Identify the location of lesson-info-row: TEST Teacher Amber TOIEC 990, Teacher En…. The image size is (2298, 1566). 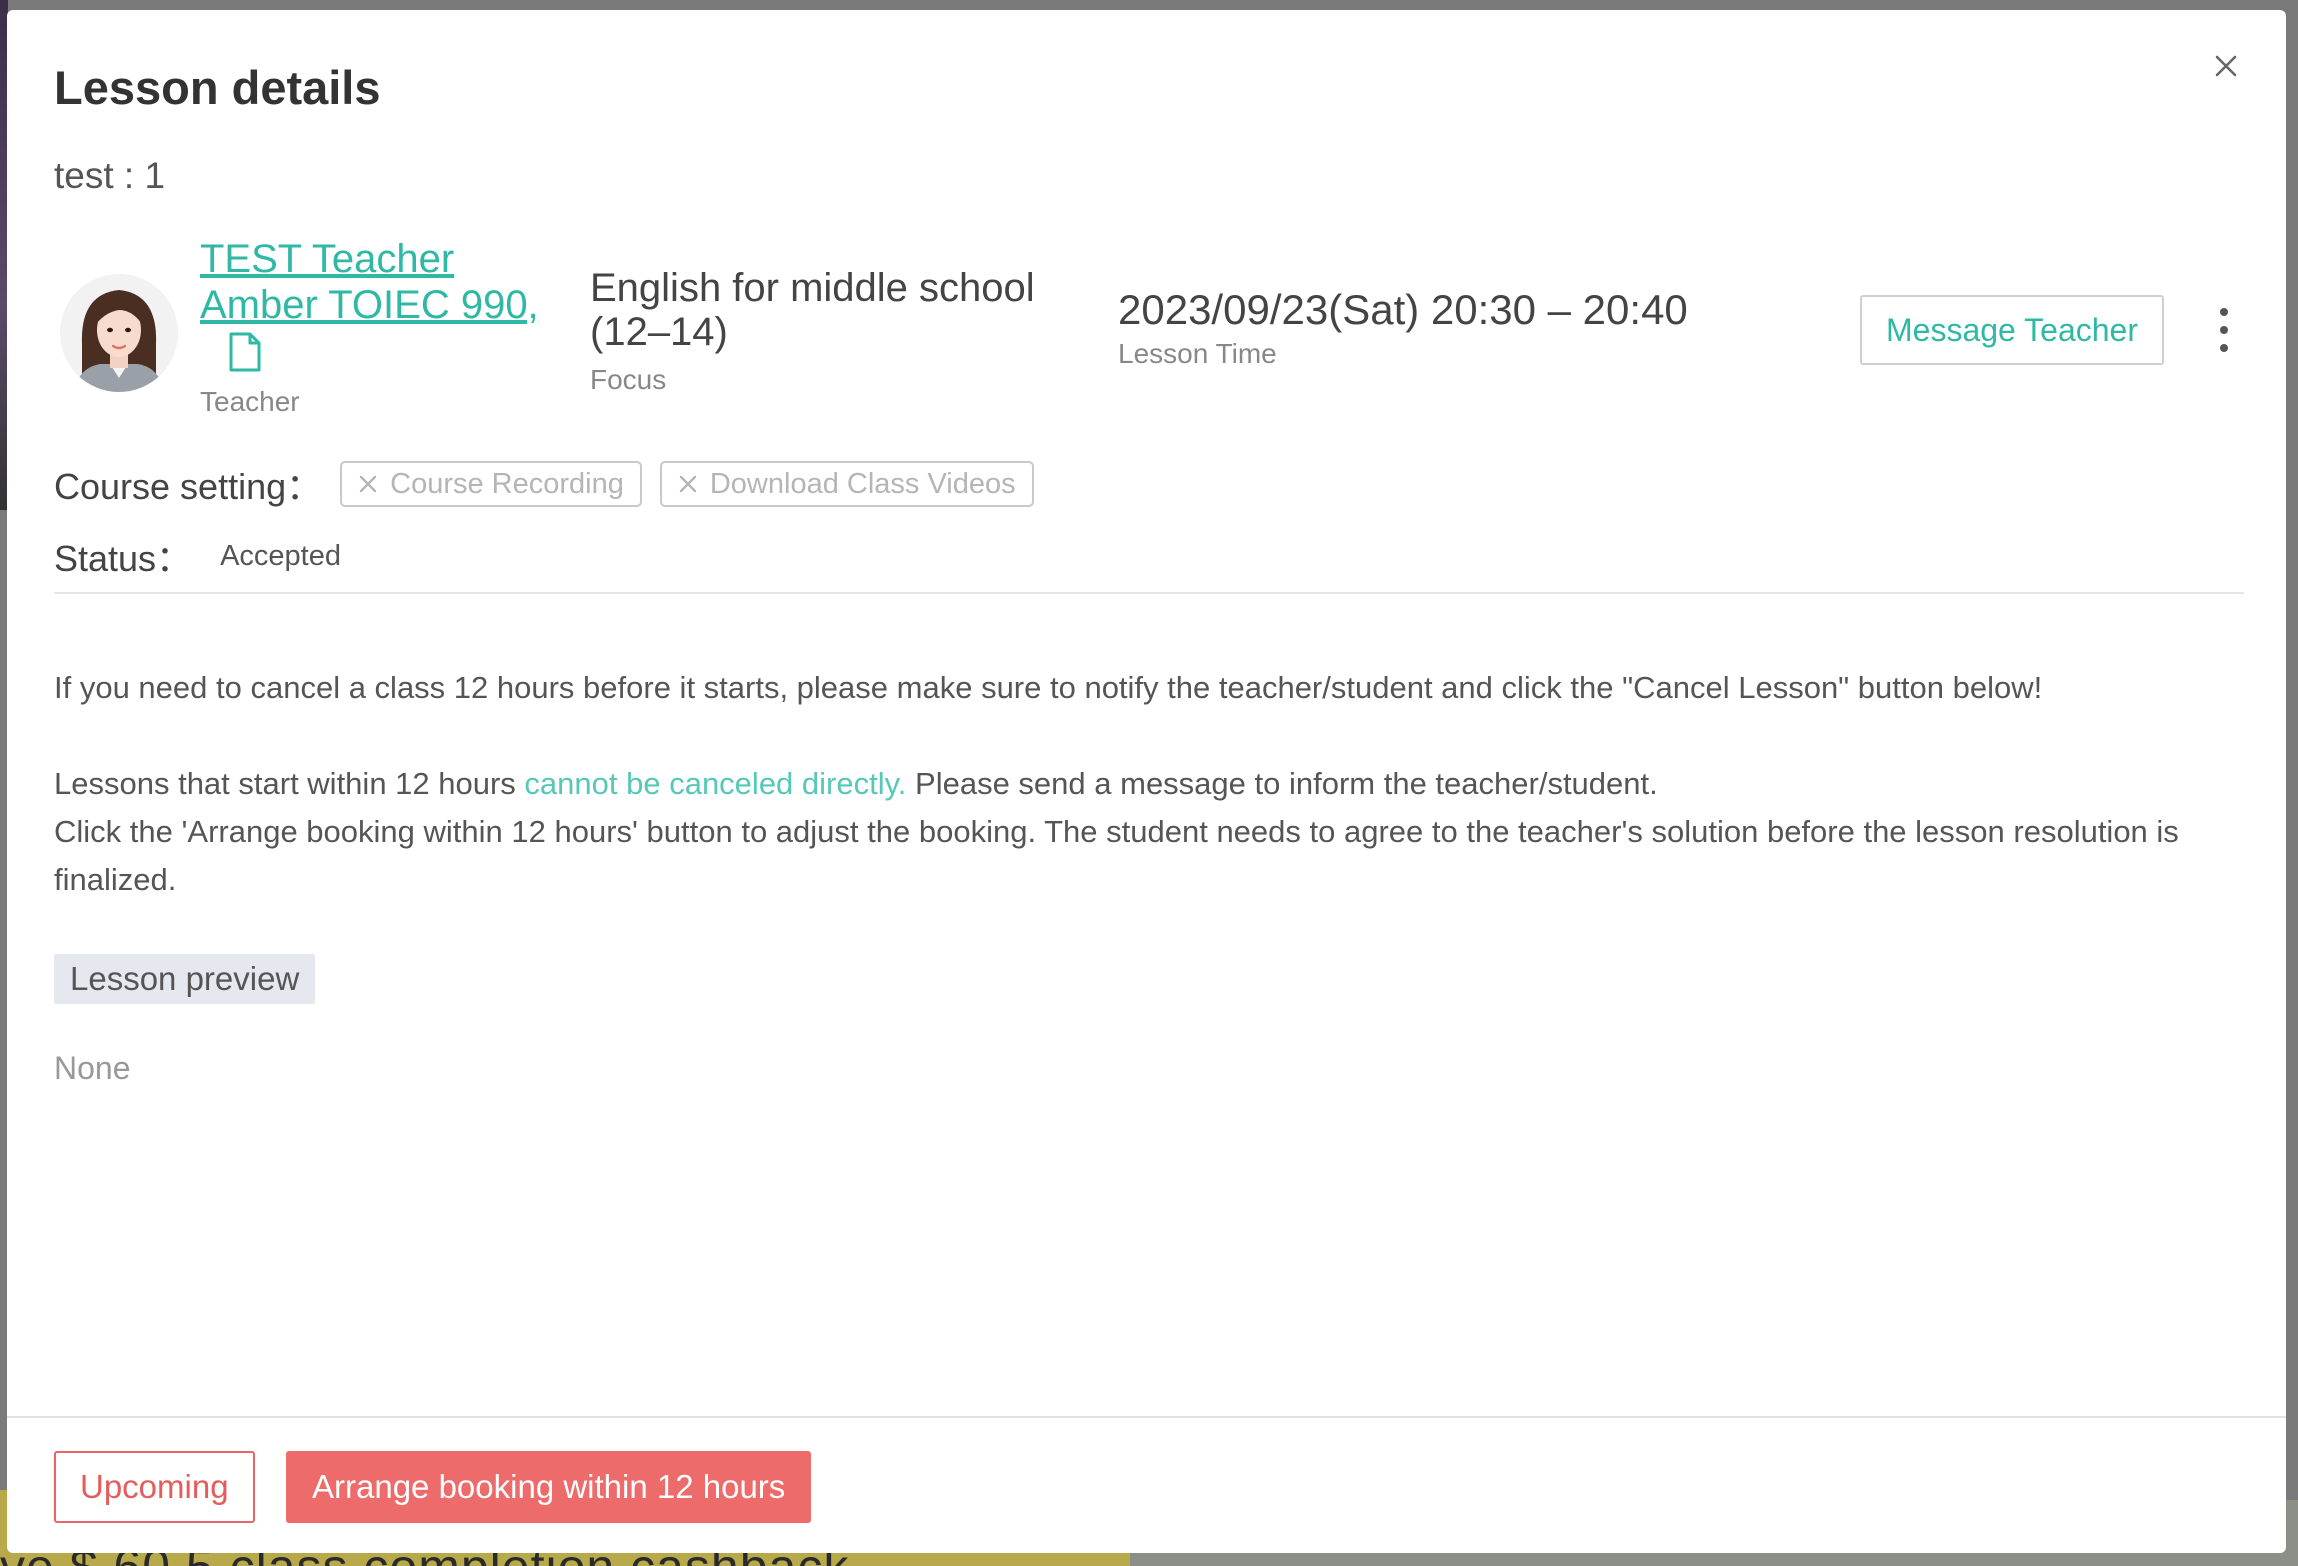
(1149, 330).